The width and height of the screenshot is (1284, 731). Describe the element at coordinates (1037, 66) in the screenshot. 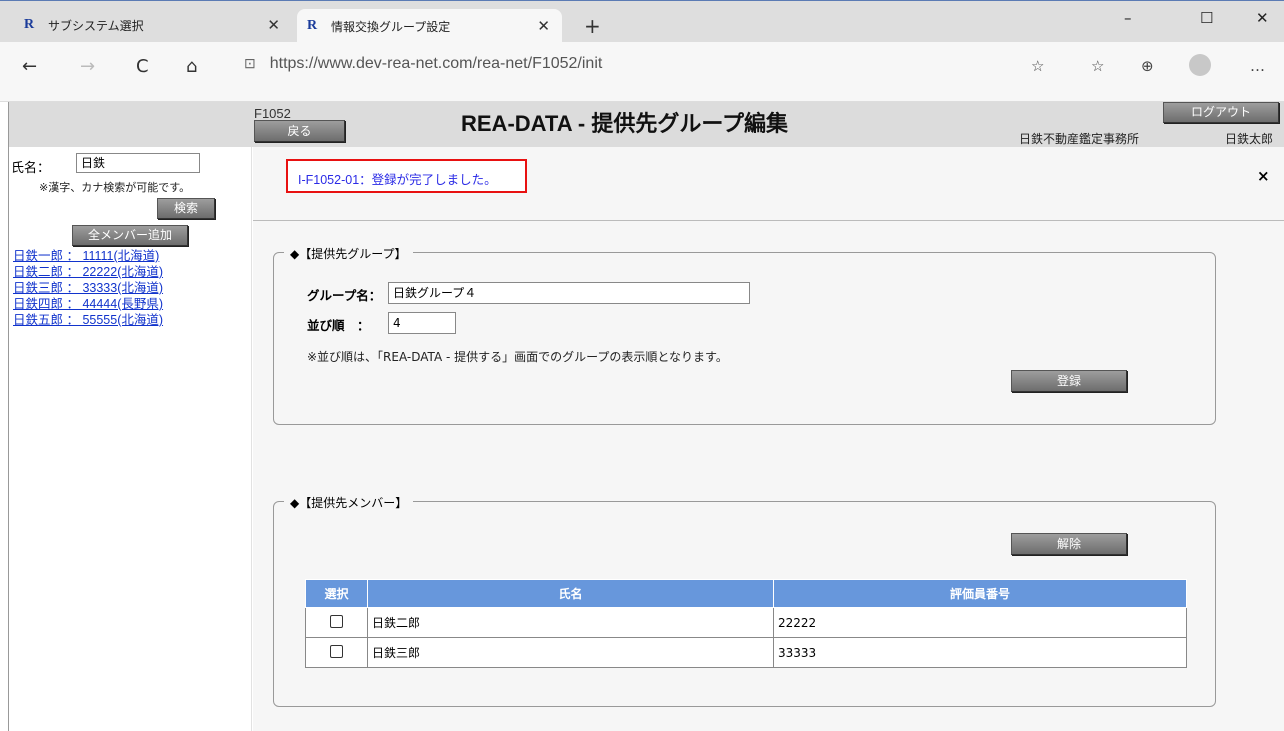

I see `add-favorite-icon: ☆` at that location.